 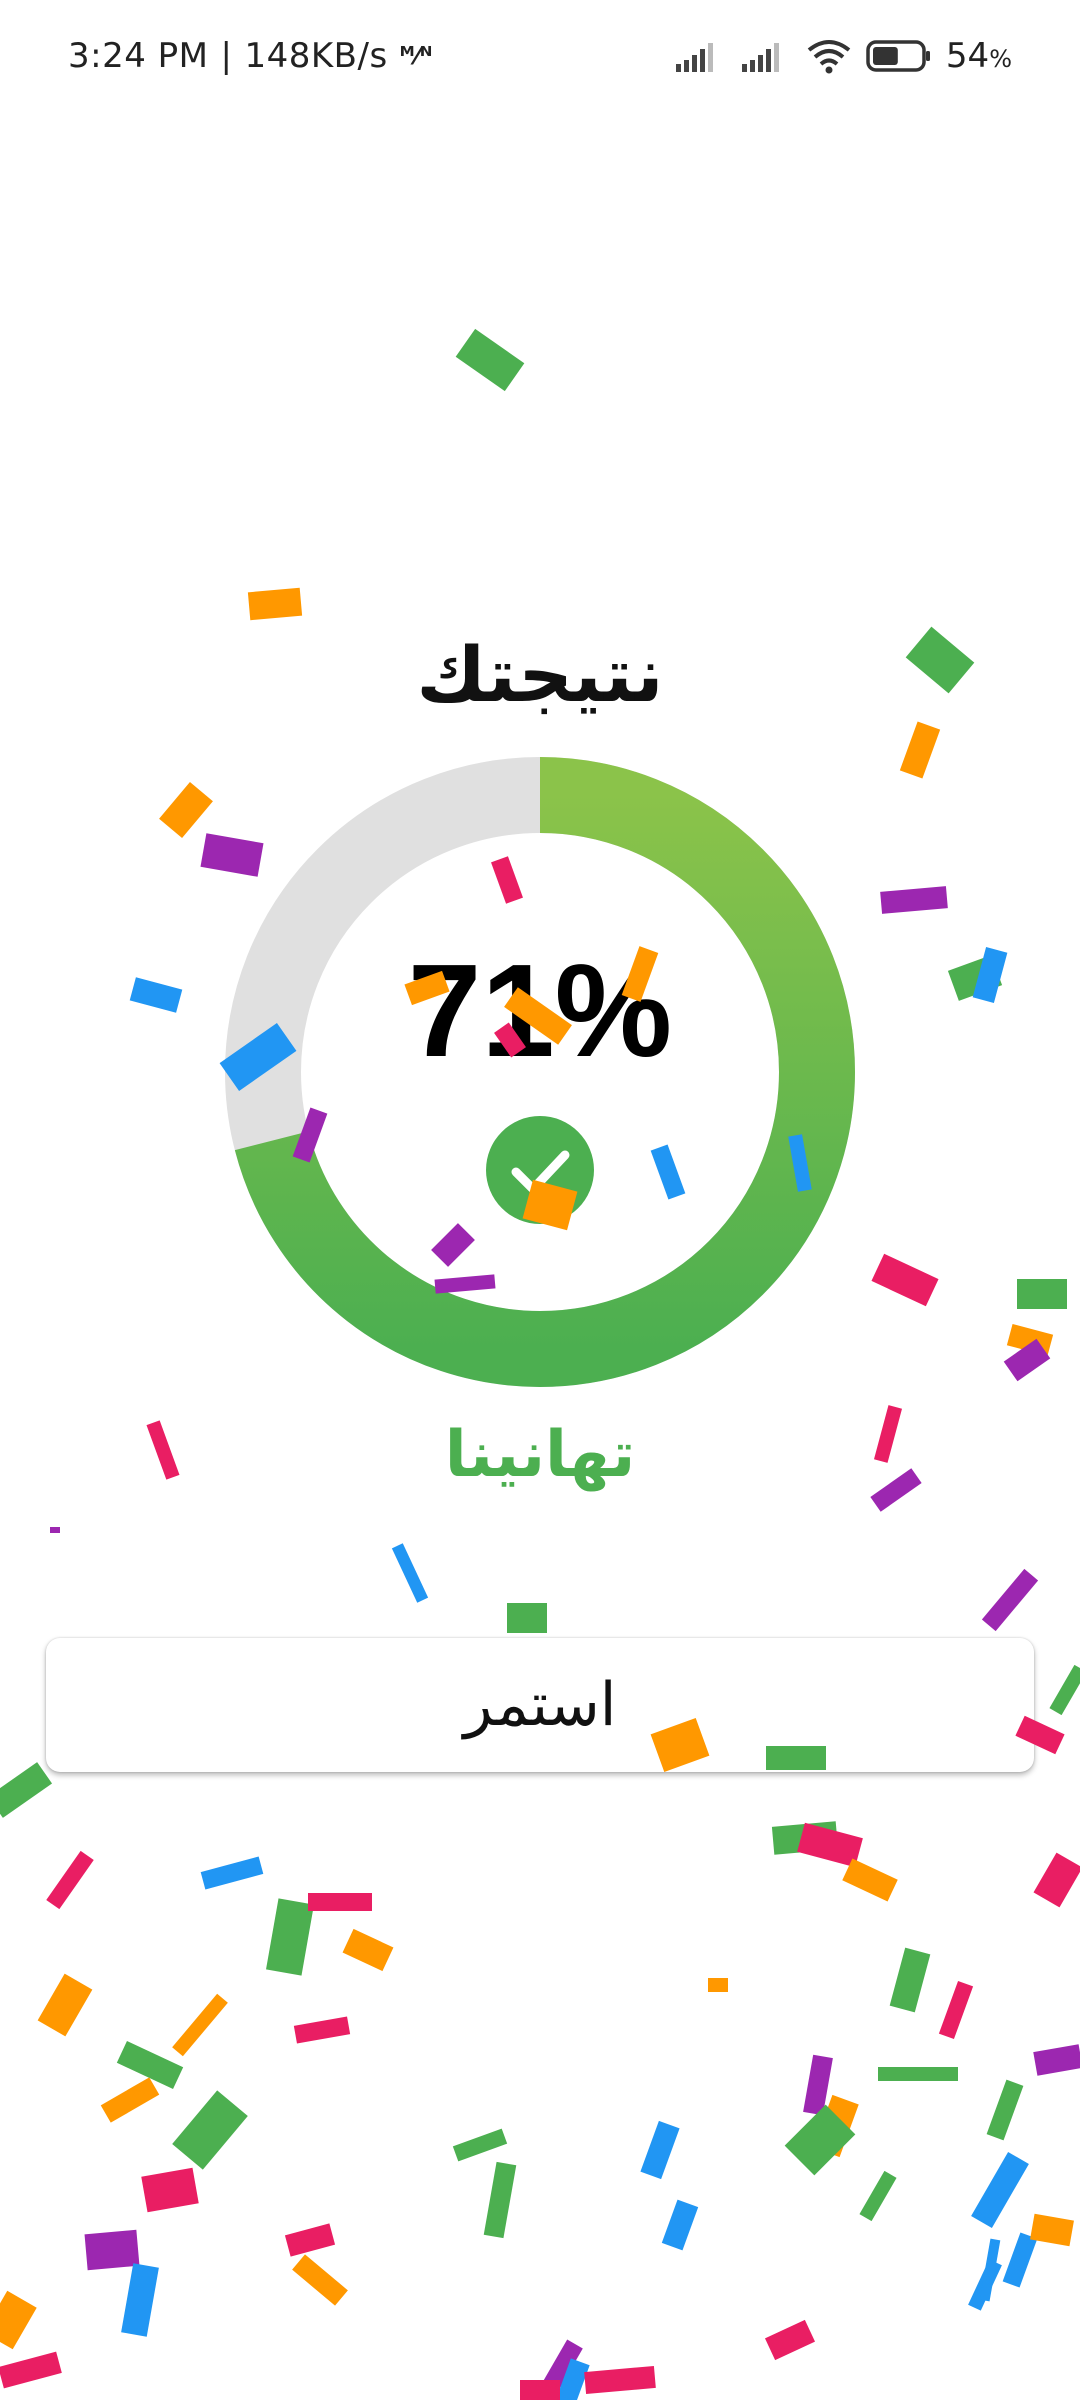 I want to click on battery-level-unit: %, so click(x=1000, y=59).